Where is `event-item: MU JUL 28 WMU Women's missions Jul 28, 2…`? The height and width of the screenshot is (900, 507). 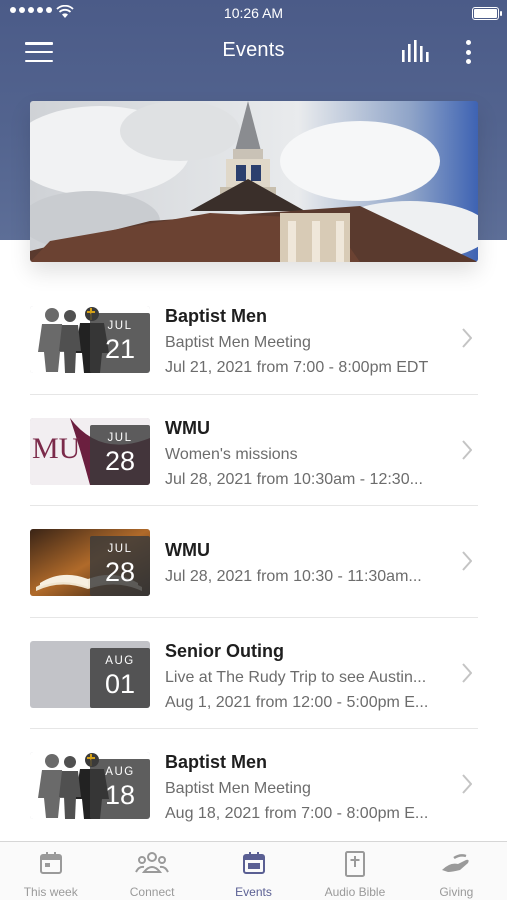
event-item: MU JUL 28 WMU Women's missions Jul 28, 2… is located at coordinates (254, 450).